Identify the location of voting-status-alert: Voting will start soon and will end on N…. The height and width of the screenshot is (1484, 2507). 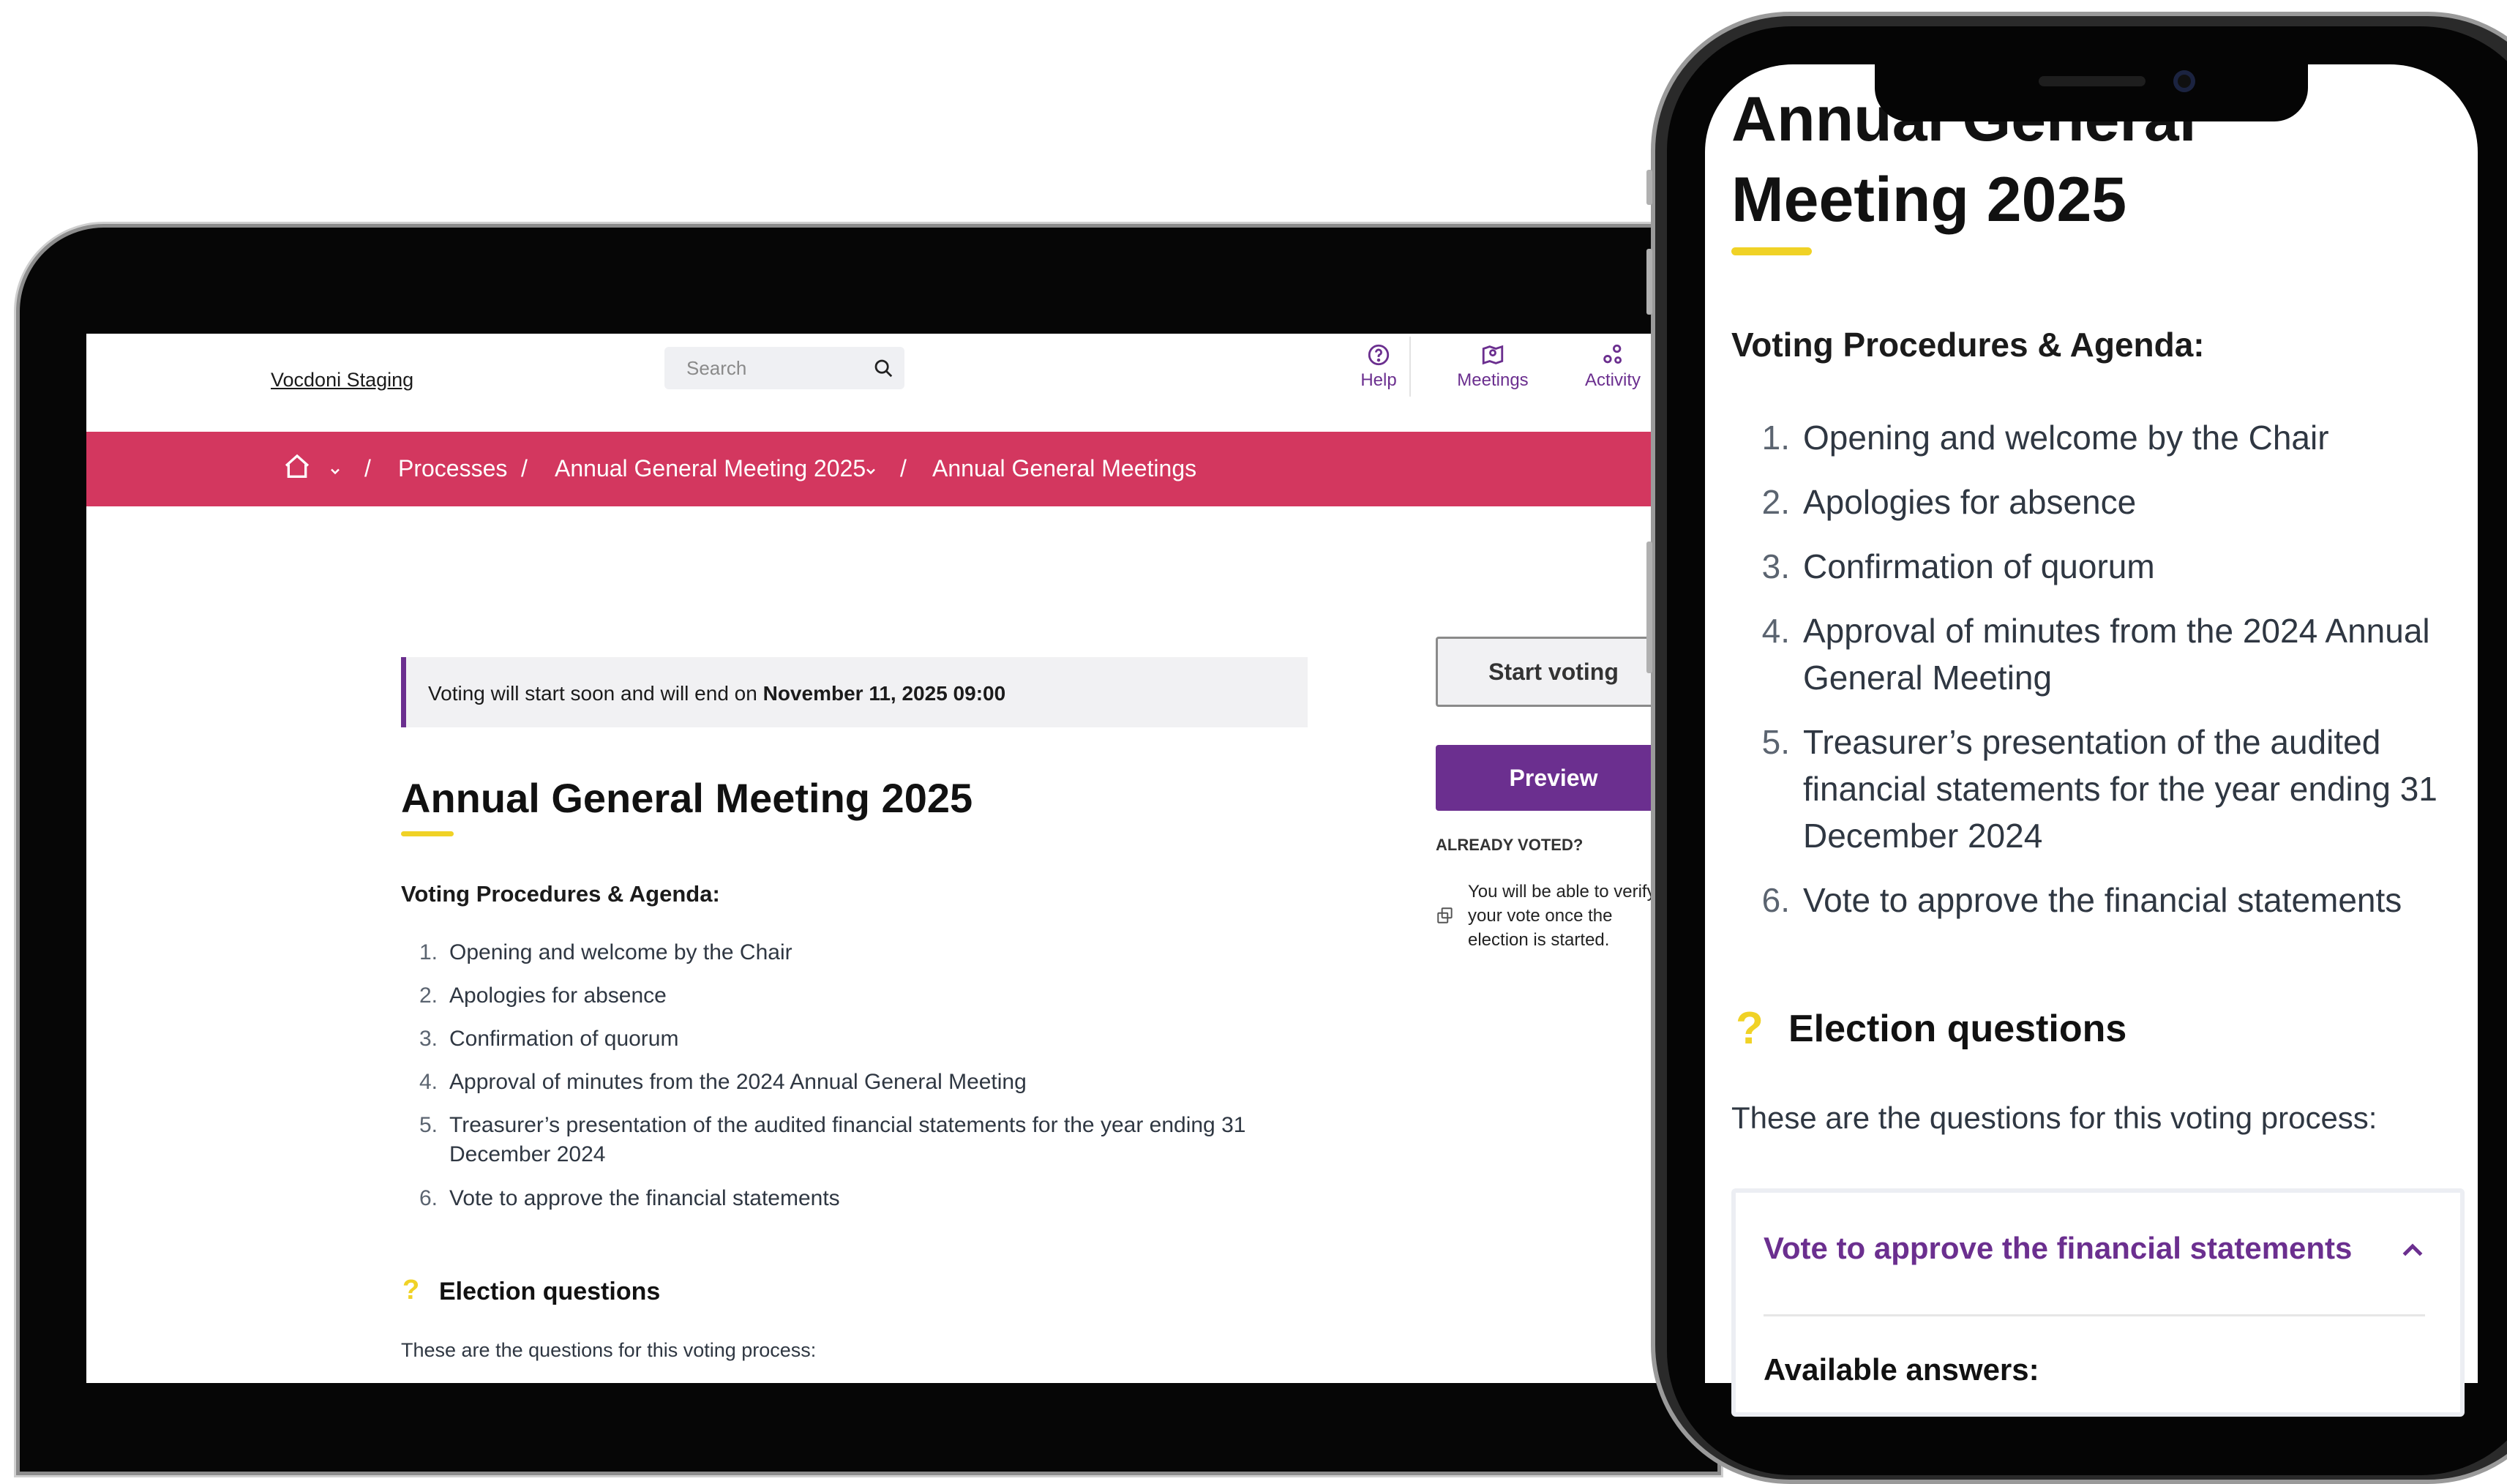
(854, 692).